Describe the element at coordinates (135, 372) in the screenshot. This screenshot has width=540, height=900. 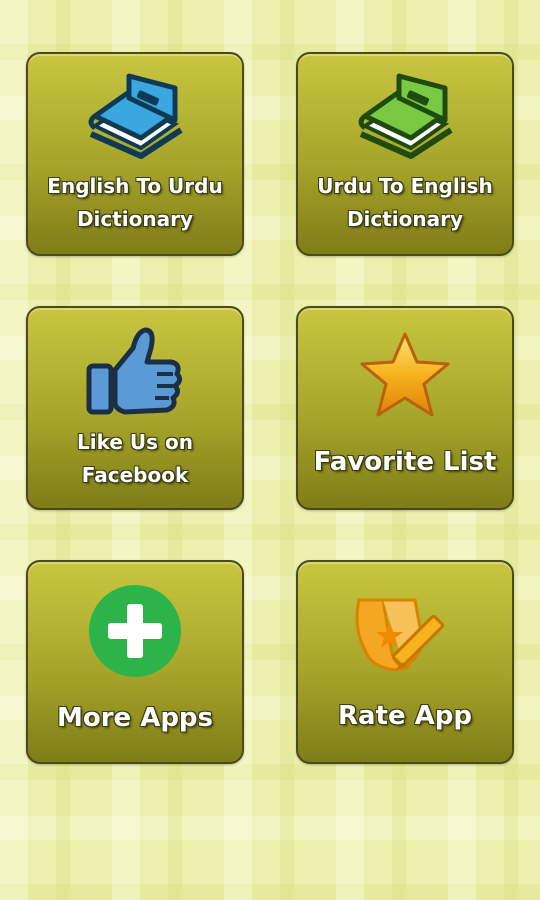
I see `thumbs-up-icon` at that location.